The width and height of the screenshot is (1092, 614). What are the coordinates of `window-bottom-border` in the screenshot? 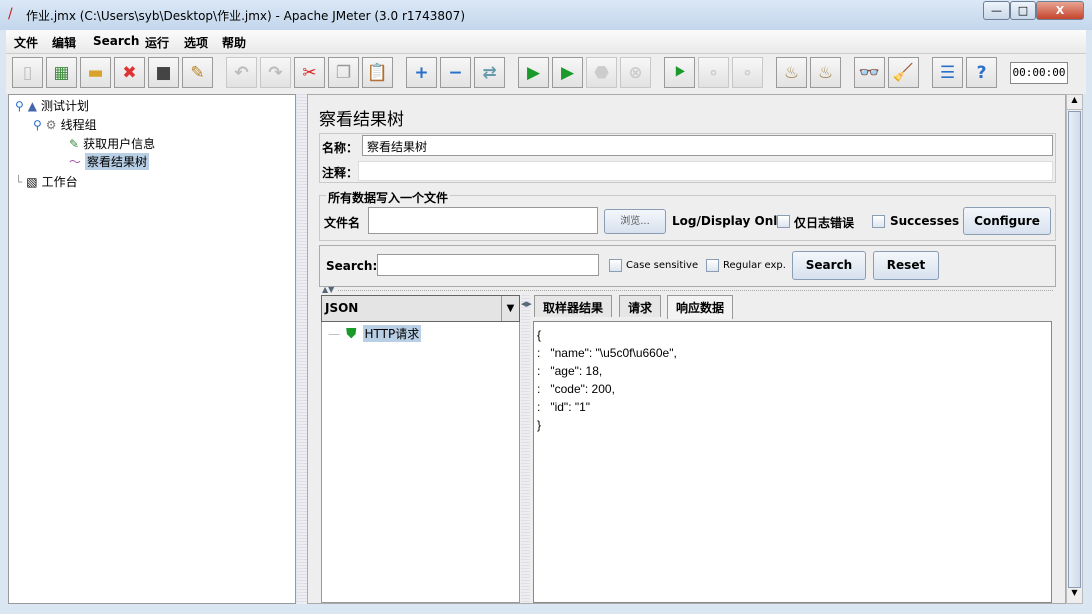 It's located at (546, 609).